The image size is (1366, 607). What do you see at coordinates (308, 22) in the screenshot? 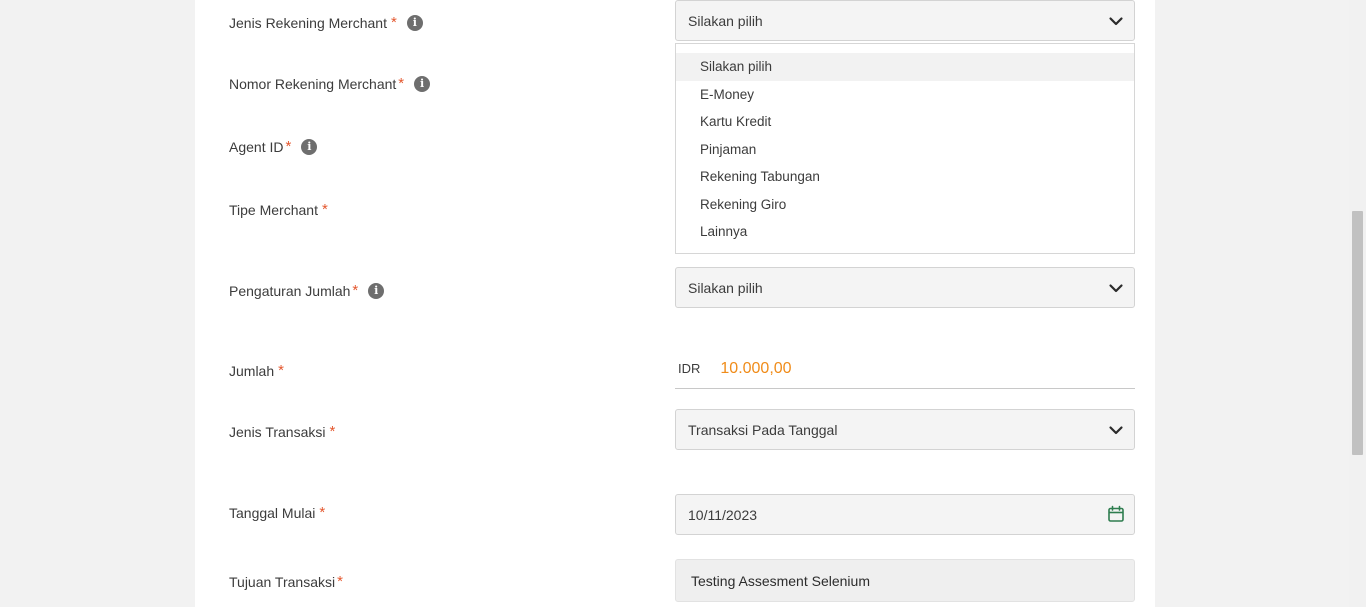
I see `label-text: Jenis Rekening Merchant` at bounding box center [308, 22].